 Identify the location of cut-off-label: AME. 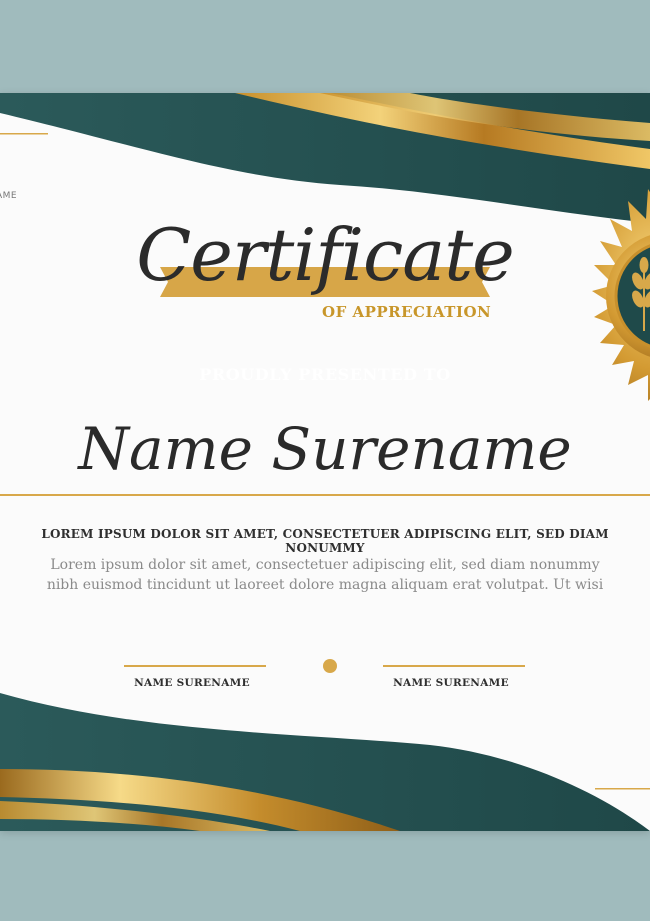
(9, 196).